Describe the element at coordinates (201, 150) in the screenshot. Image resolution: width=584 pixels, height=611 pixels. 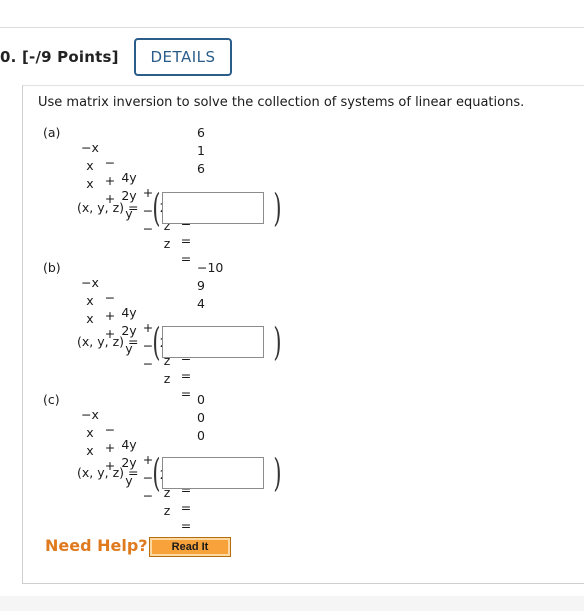
I see `rhs-value: 1` at that location.